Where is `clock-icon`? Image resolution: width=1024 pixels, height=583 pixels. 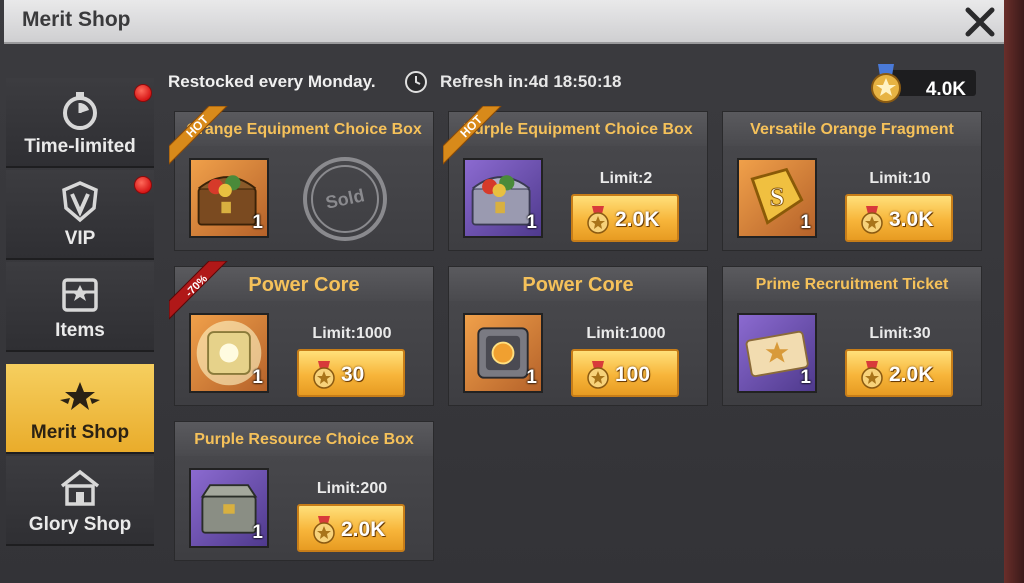
clock-icon is located at coordinates (416, 82).